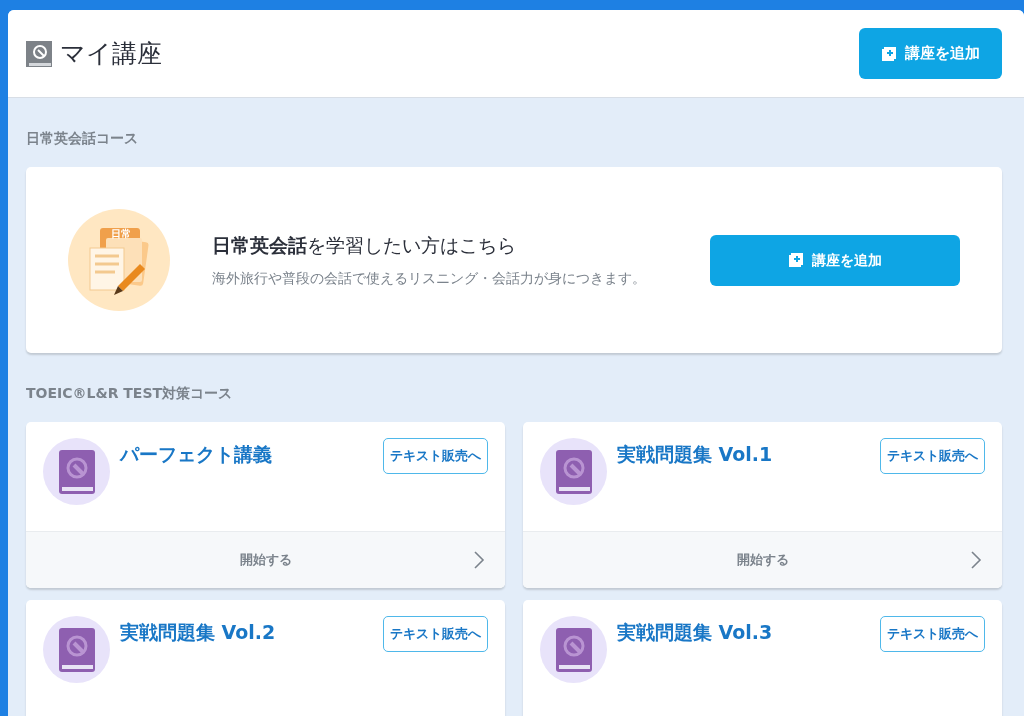 This screenshot has height=716, width=1024. Describe the element at coordinates (695, 632) in the screenshot. I see `course-title: 実戦問題集 Vol.3` at that location.